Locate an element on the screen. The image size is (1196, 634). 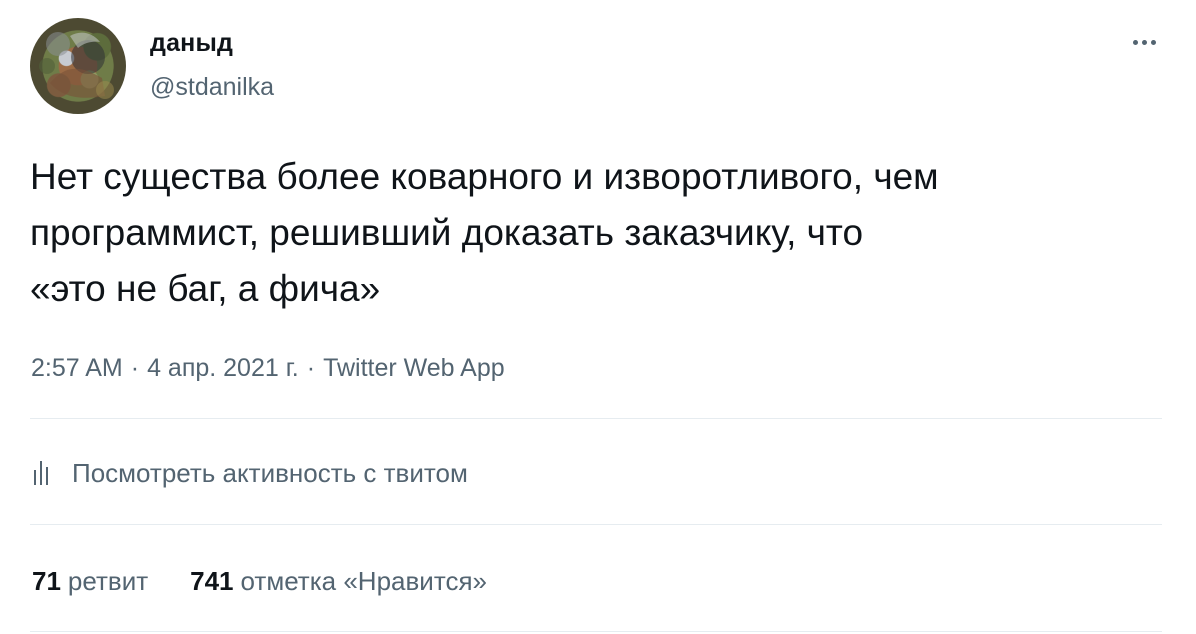
tweet-meta: 2:57 AM · 4 апр. 2021 г. · Twitter Web App is located at coordinates (268, 368).